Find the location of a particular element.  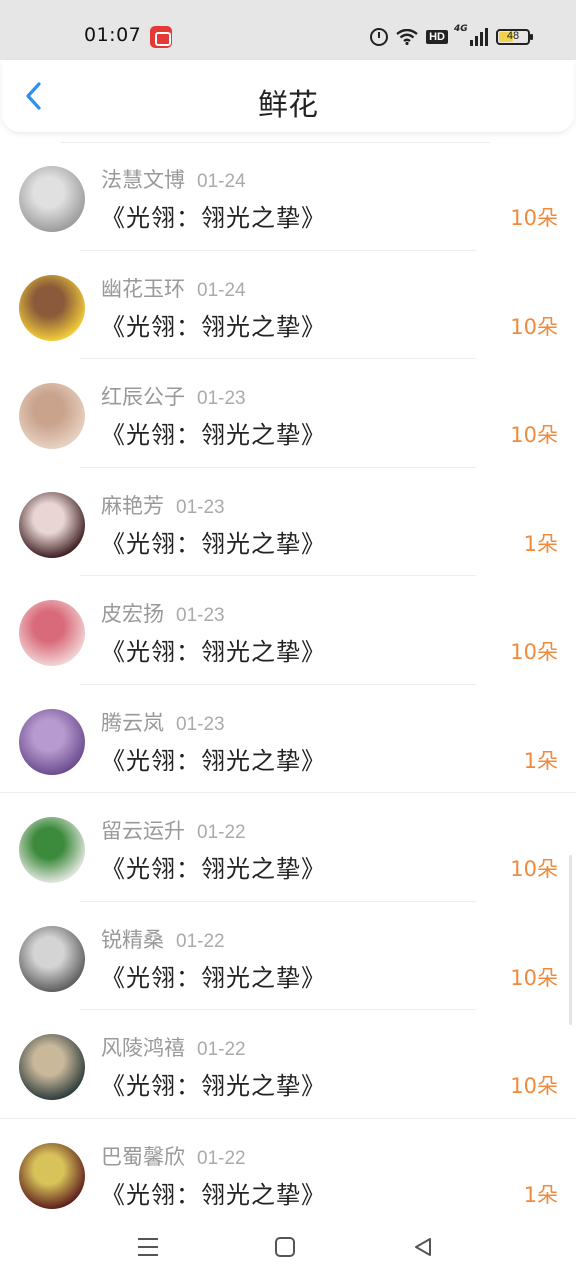

status-bar: 01:07 HD 4G 48 is located at coordinates (288, 30).